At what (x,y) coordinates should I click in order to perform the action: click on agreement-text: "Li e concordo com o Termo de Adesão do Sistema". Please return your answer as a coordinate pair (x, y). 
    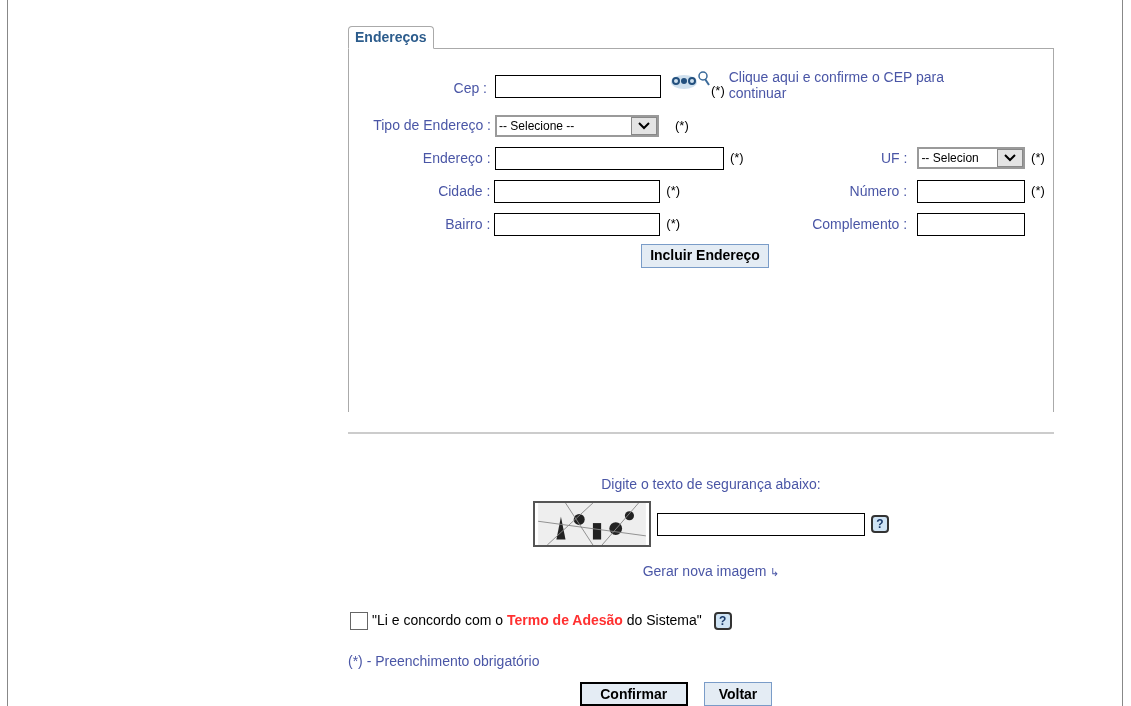
    Looking at the image, I should click on (537, 620).